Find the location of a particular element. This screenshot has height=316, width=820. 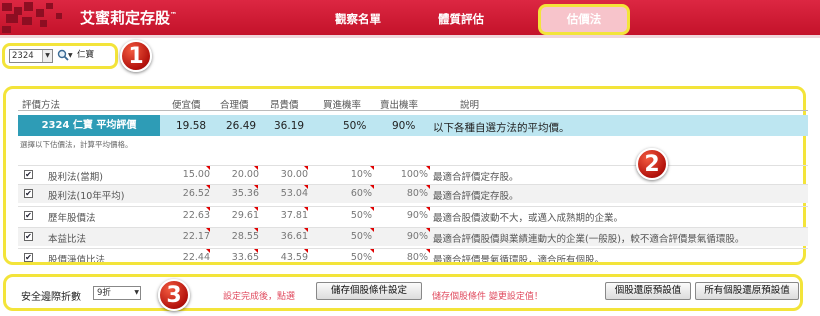

row-fair: 33.65 is located at coordinates (241, 257).